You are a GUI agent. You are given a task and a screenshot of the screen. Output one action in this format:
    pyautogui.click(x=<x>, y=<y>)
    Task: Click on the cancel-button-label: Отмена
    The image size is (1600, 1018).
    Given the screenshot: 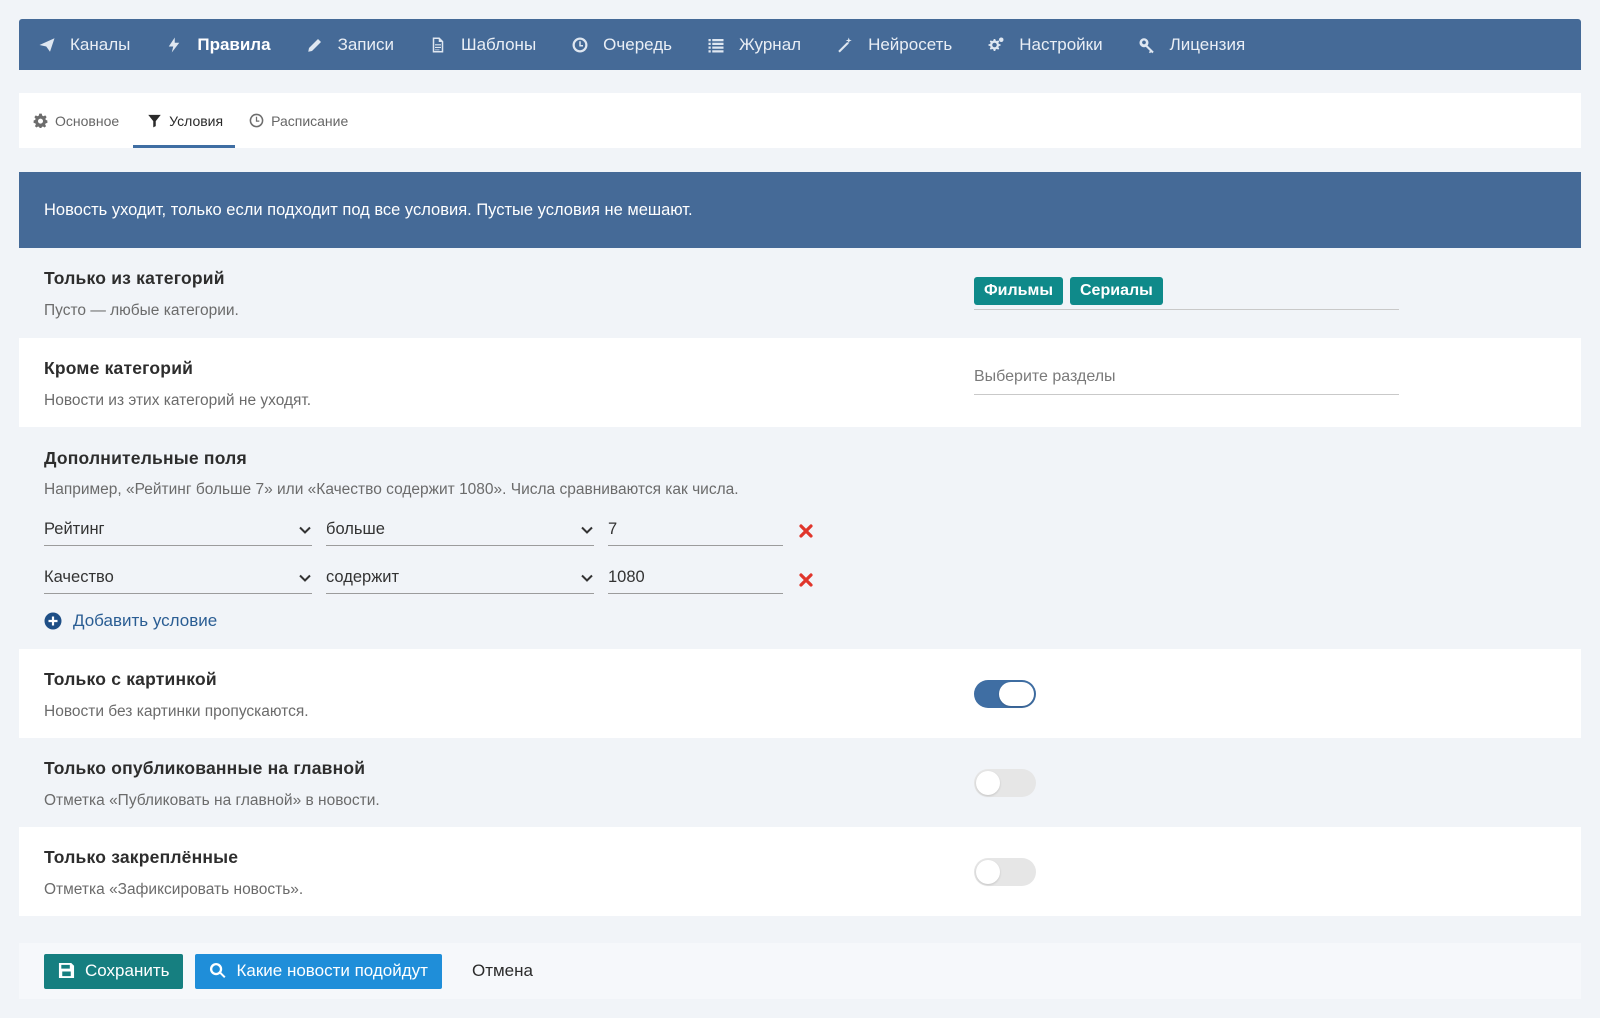 What is the action you would take?
    pyautogui.click(x=502, y=970)
    